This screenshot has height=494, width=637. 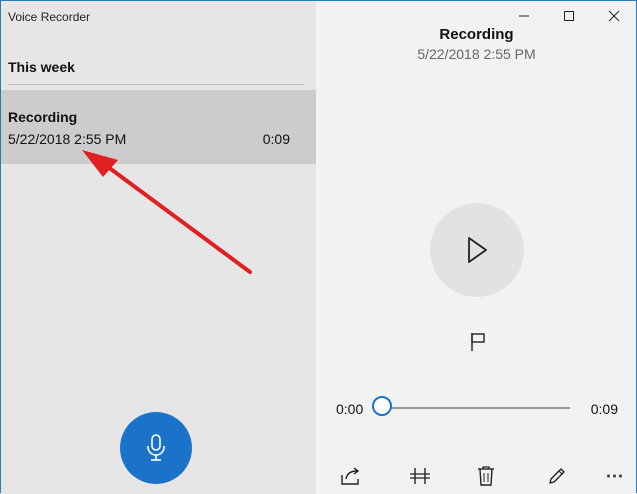 I want to click on recording-list-item: Recording 5/22/2018 2:55 PM 0:09, so click(x=158, y=127).